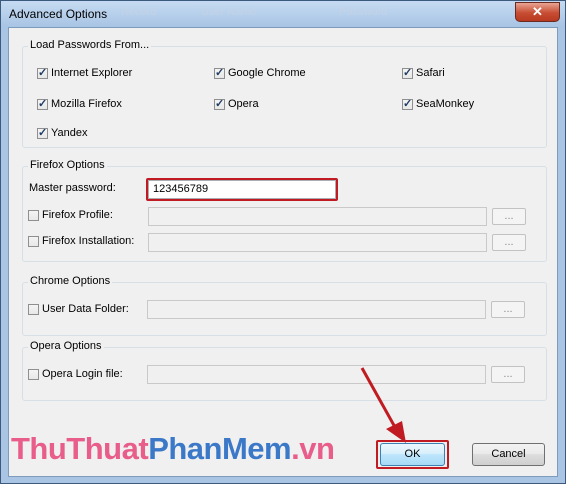 This screenshot has height=485, width=566. I want to click on watermark-logo: ThuThuatPhanMem.vn, so click(173, 448).